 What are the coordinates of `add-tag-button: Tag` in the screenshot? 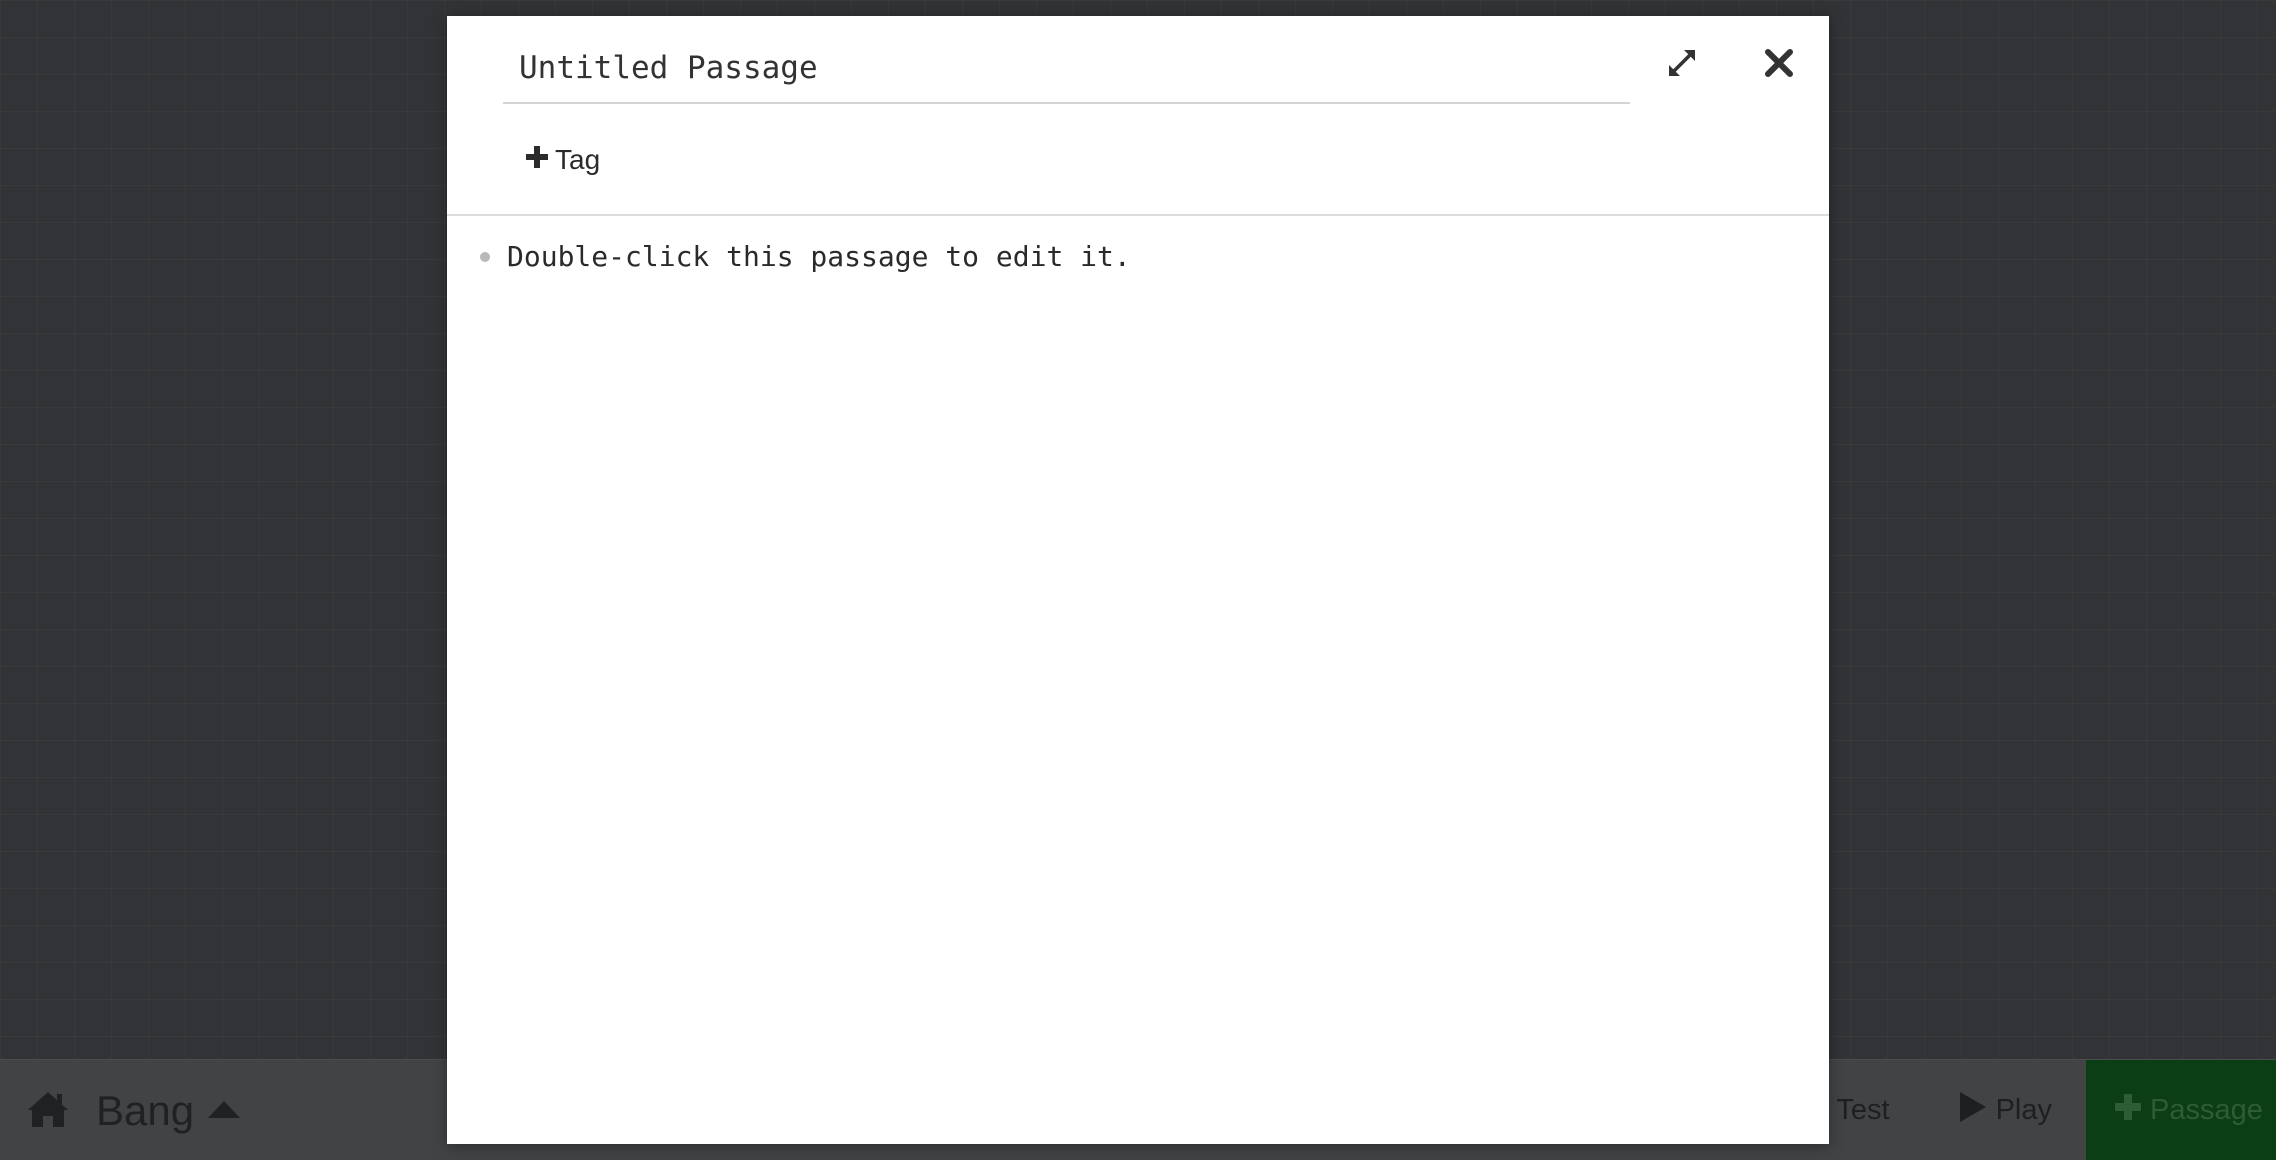 It's located at (562, 160).